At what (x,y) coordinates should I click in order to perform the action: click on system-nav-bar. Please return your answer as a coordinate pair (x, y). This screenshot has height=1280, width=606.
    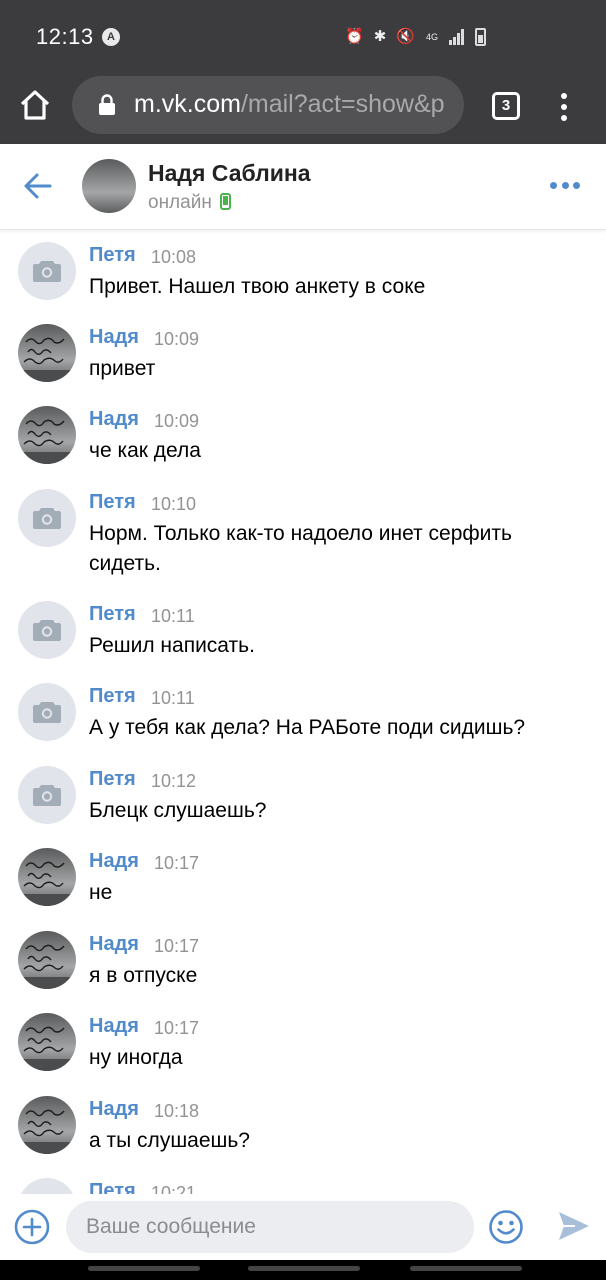
    Looking at the image, I should click on (303, 1270).